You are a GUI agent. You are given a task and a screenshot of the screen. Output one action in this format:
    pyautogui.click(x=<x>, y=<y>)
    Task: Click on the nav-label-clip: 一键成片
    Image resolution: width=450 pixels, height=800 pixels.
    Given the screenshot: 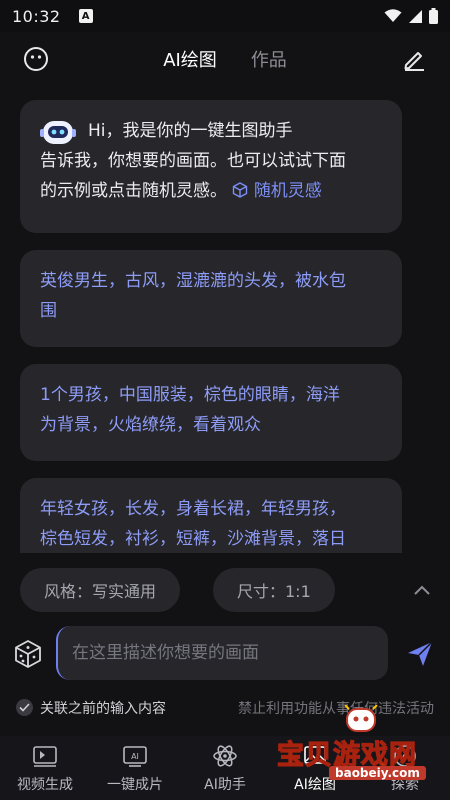 What is the action you would take?
    pyautogui.click(x=135, y=785)
    